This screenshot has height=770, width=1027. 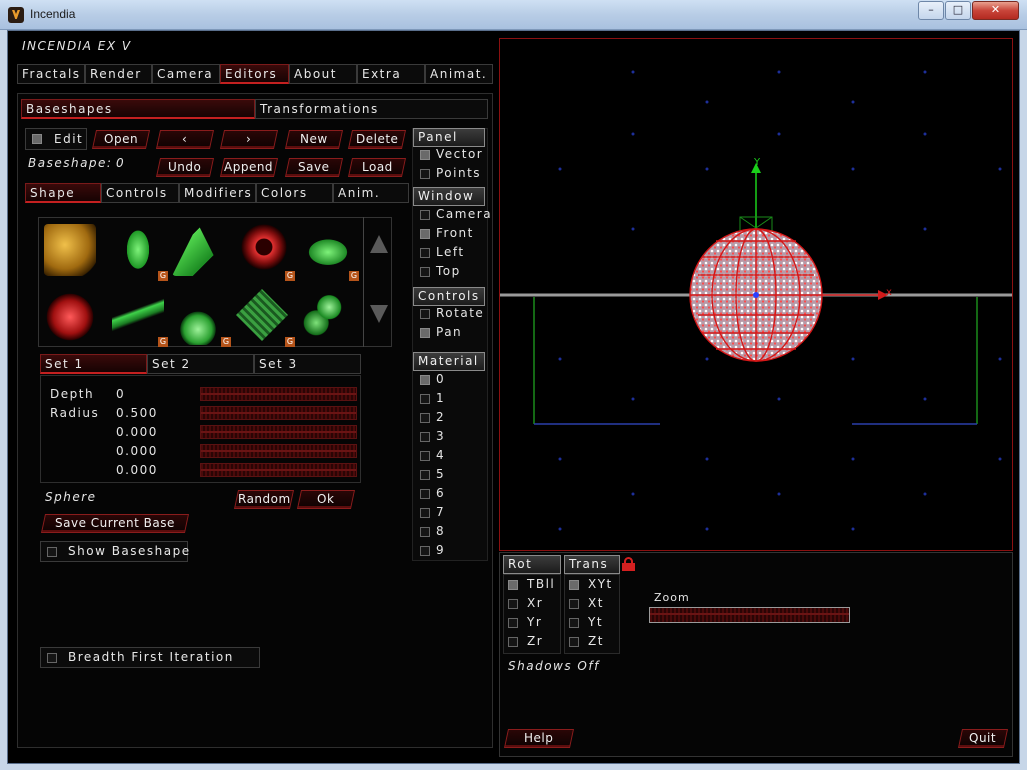 I want to click on xt-checkbox, so click(x=574, y=604).